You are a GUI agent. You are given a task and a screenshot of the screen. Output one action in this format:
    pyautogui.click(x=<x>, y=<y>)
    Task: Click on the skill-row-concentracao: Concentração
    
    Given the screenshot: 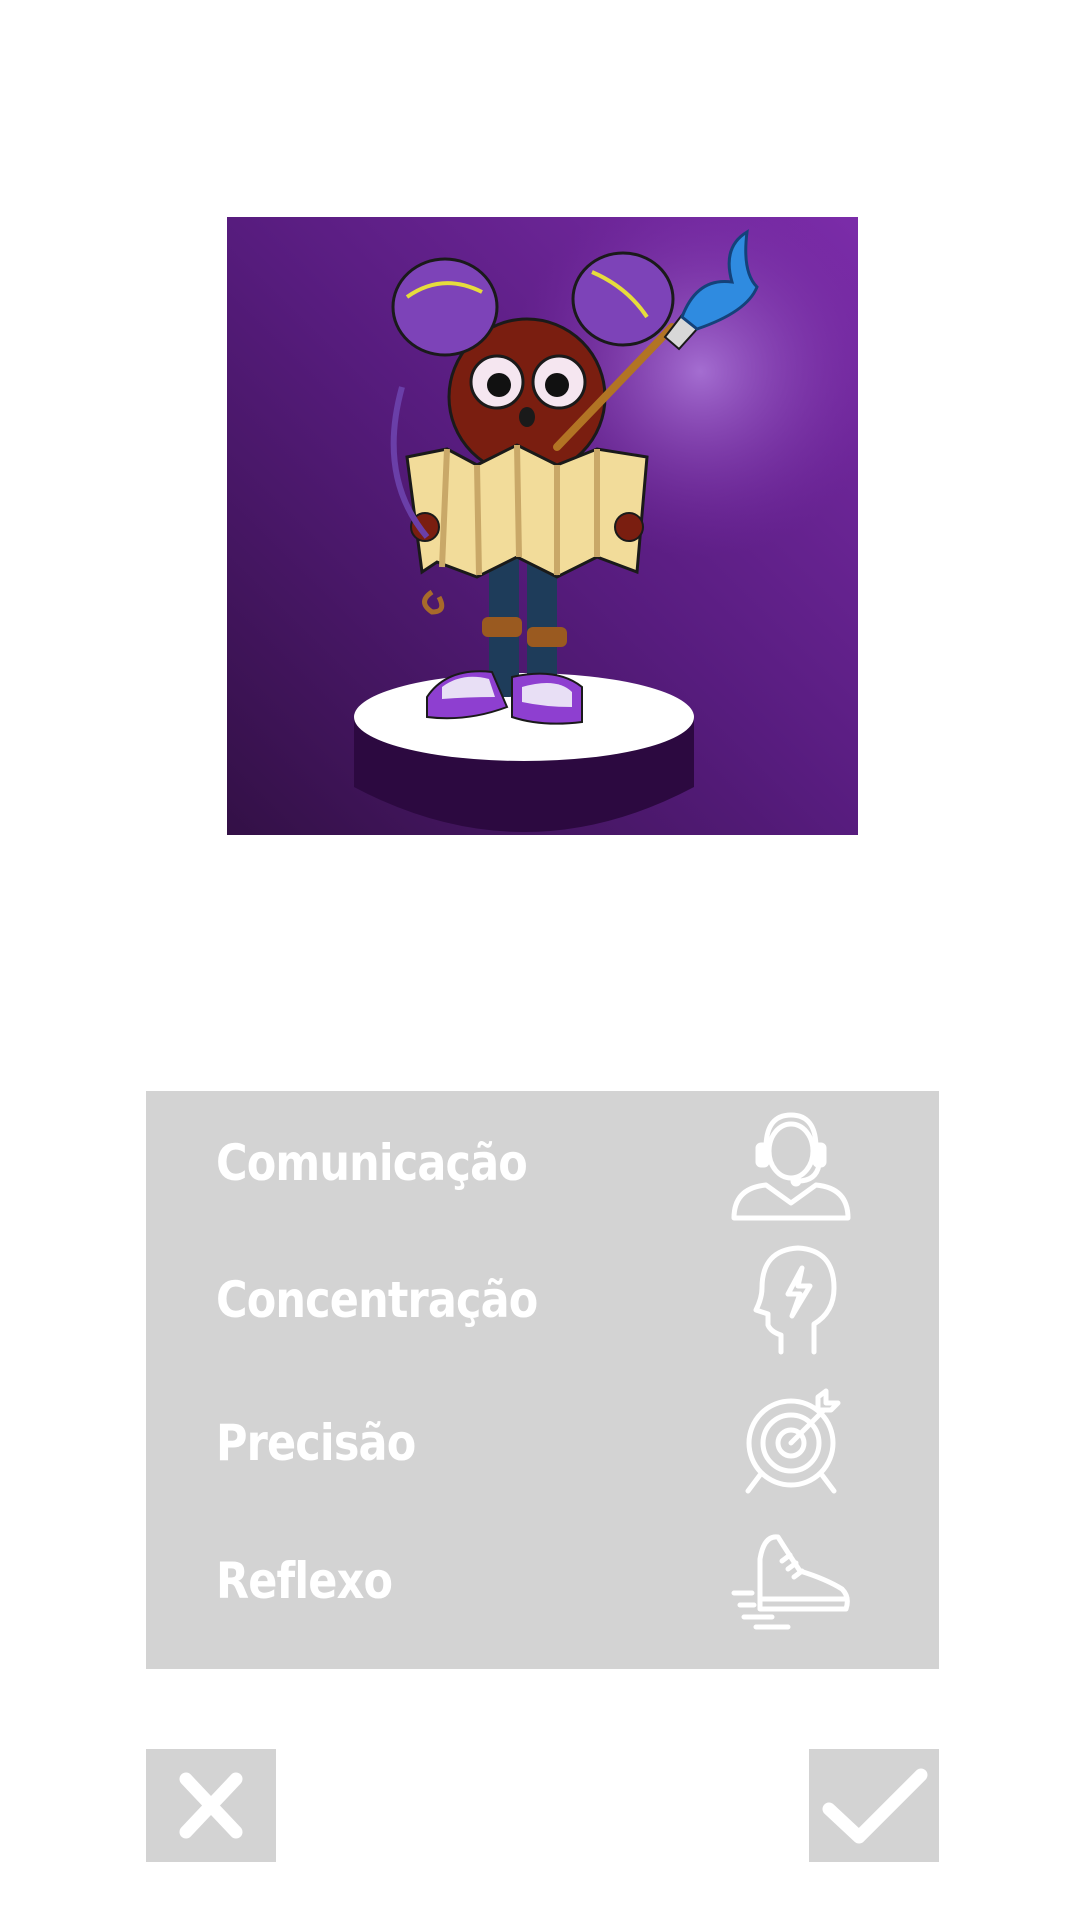 What is the action you would take?
    pyautogui.click(x=542, y=1300)
    